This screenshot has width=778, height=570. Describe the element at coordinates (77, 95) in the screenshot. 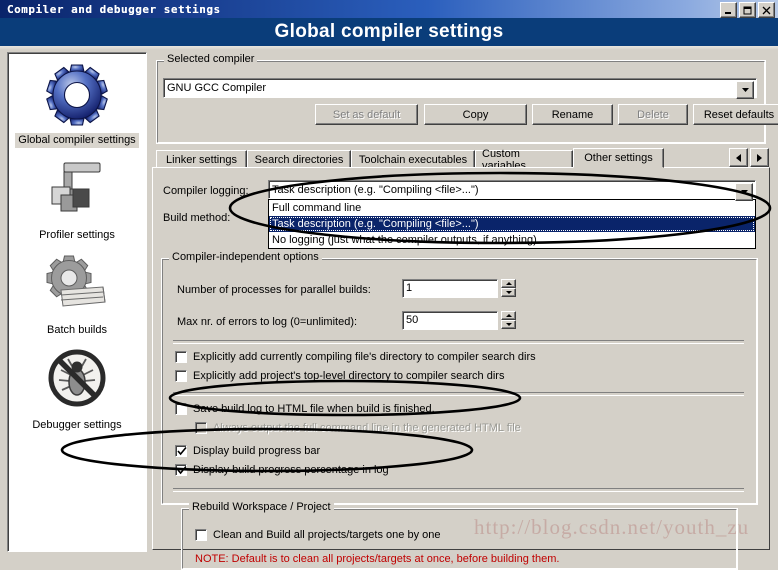

I see `gear-icon` at that location.